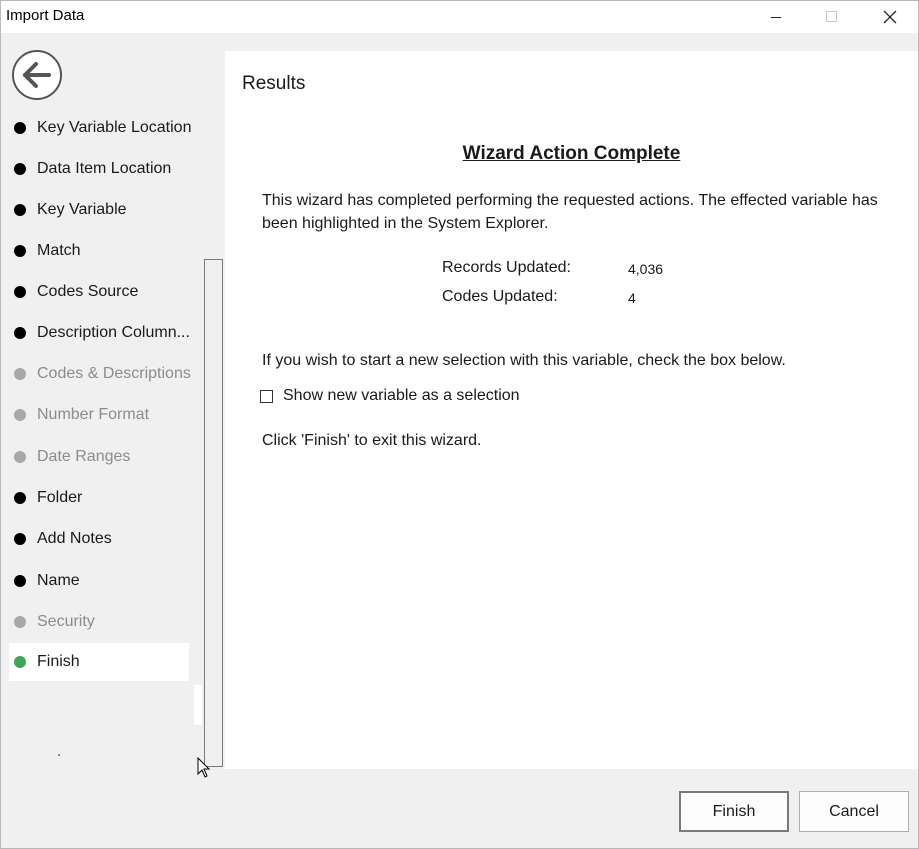  I want to click on close-button, so click(890, 17).